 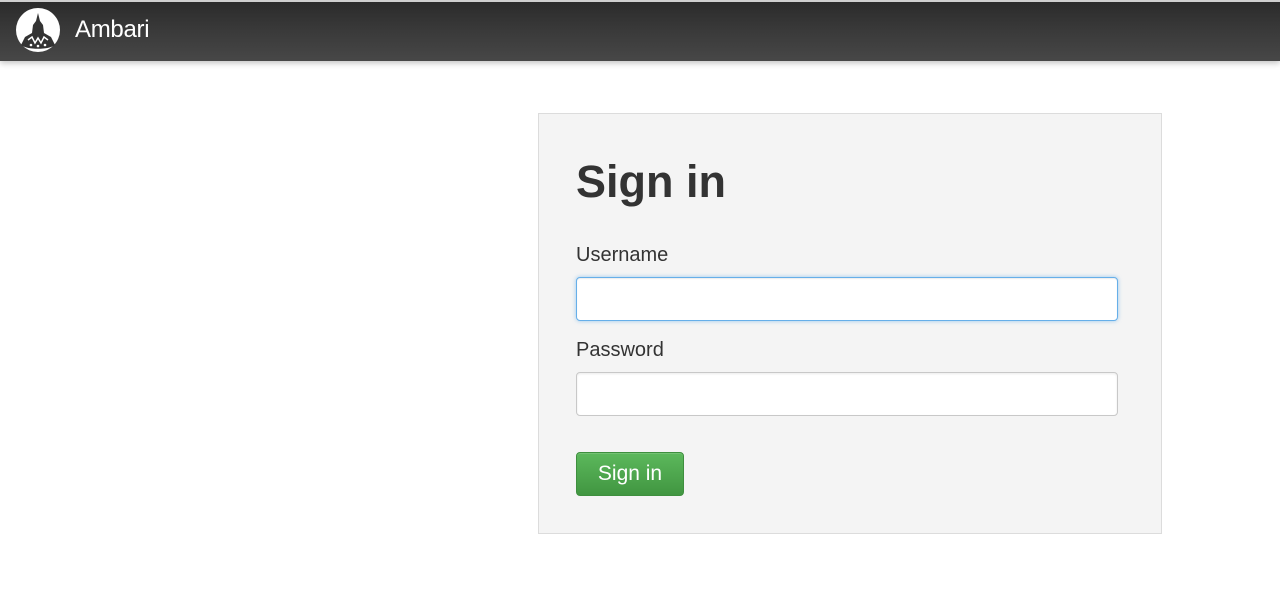 I want to click on top-navbar: Ambari, so click(x=640, y=30).